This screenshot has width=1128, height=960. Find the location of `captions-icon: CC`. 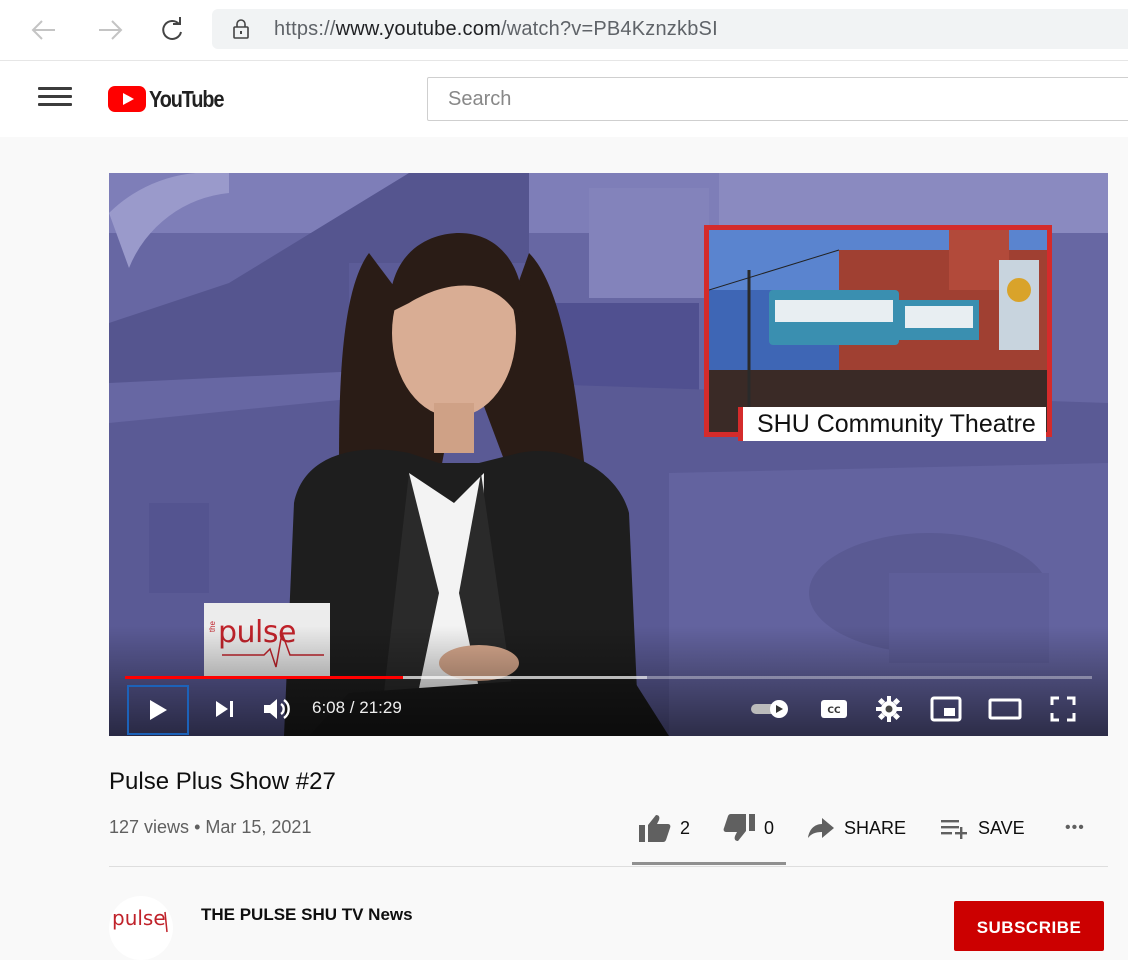

captions-icon: CC is located at coordinates (834, 709).